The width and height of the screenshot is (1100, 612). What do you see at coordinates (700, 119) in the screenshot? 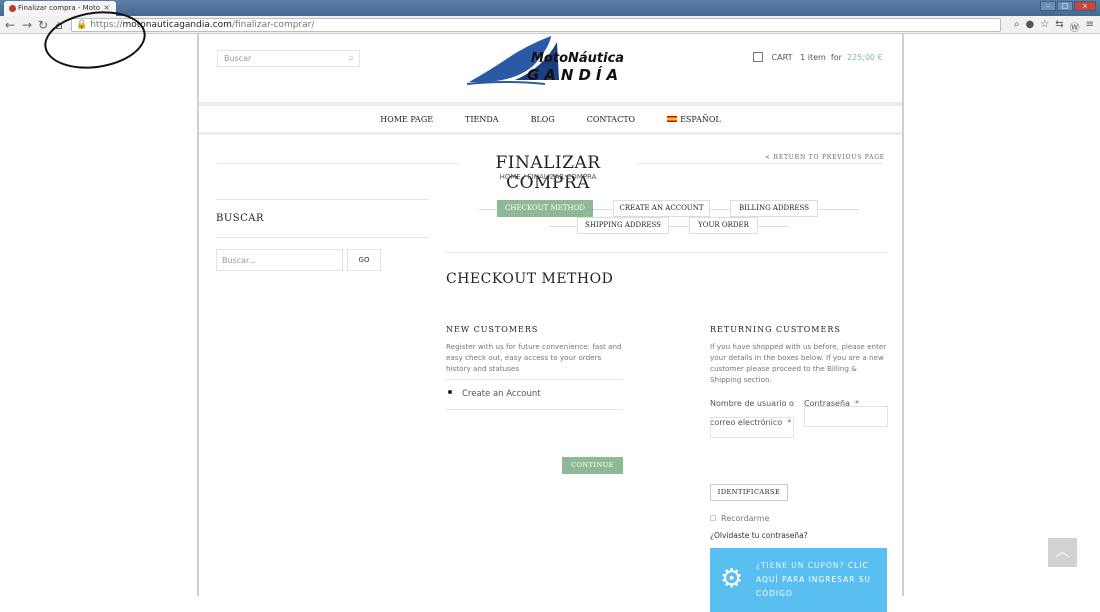
I see `language-label: ESPAÑOL` at bounding box center [700, 119].